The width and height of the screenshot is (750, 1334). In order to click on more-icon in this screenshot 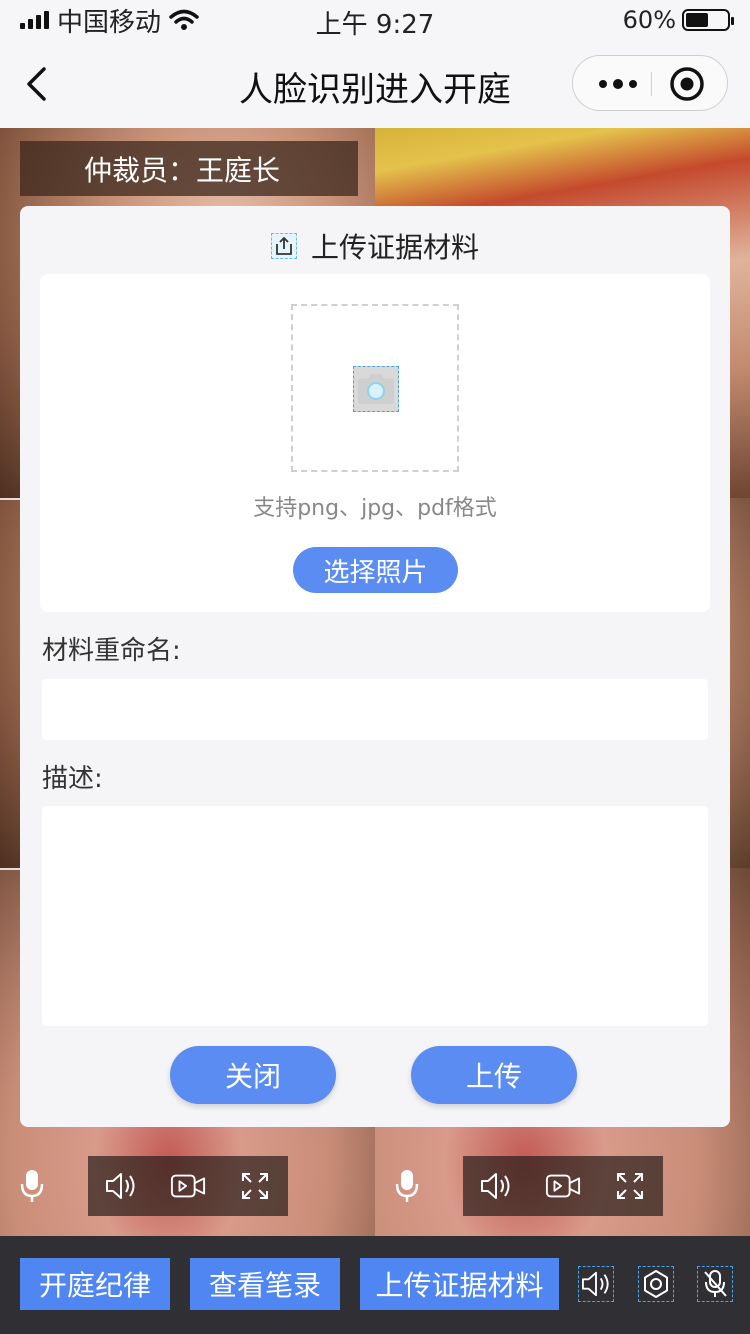, I will do `click(618, 84)`.